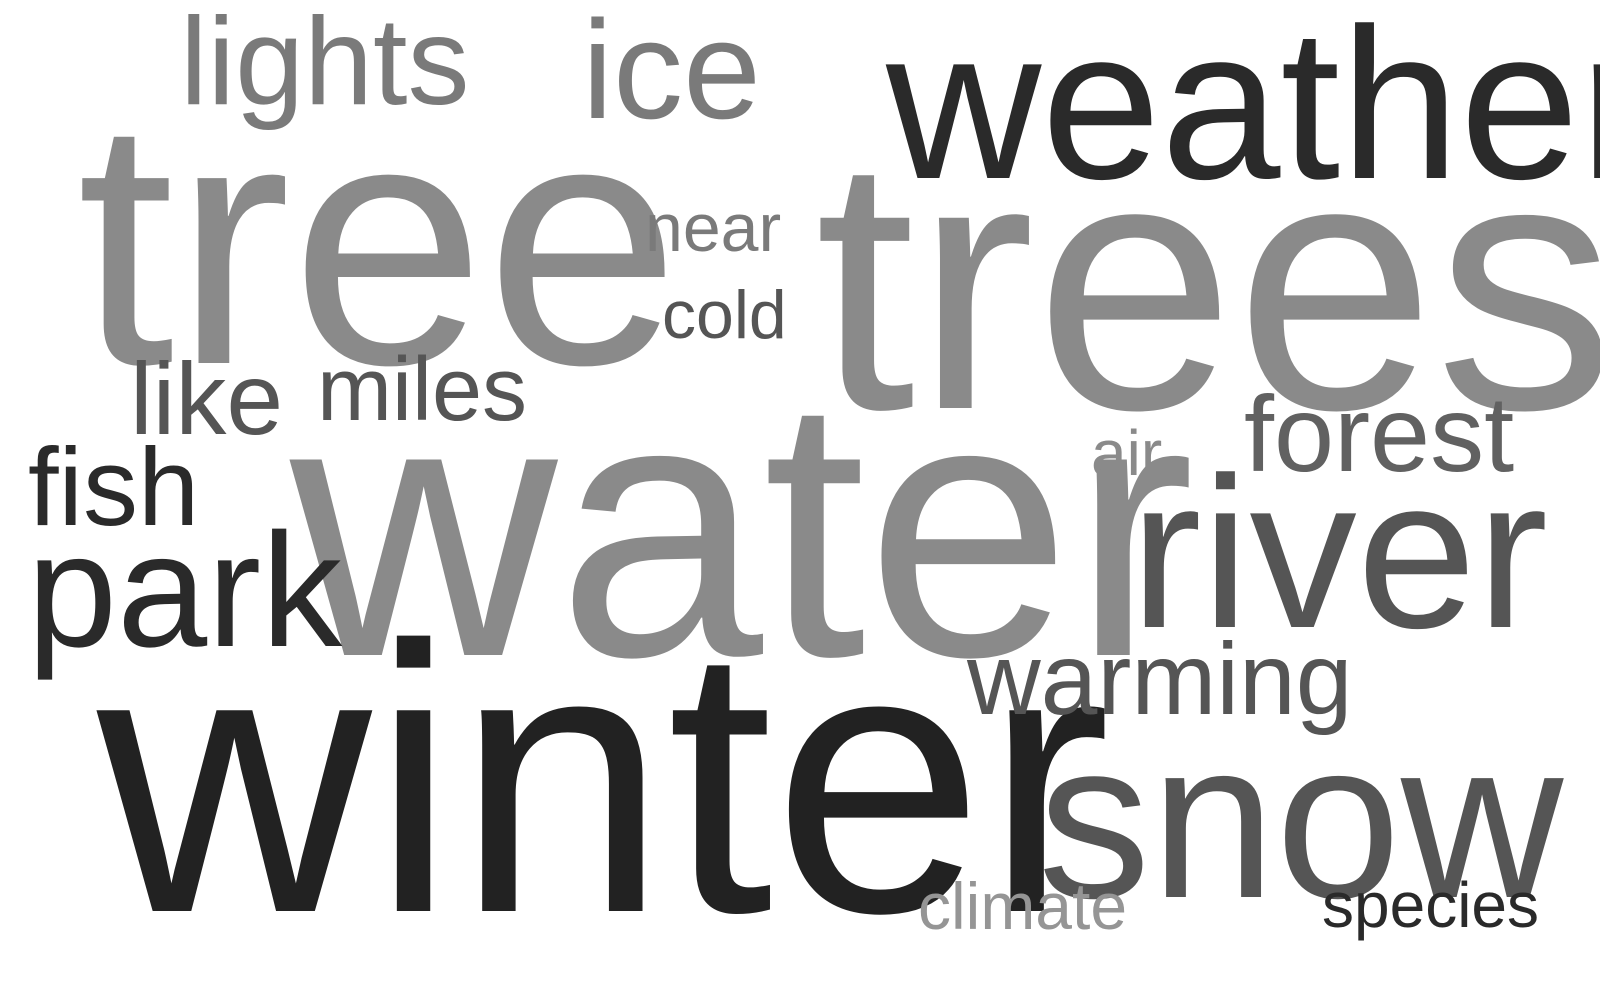  What do you see at coordinates (1243, 112) in the screenshot?
I see `word-weather: weather` at bounding box center [1243, 112].